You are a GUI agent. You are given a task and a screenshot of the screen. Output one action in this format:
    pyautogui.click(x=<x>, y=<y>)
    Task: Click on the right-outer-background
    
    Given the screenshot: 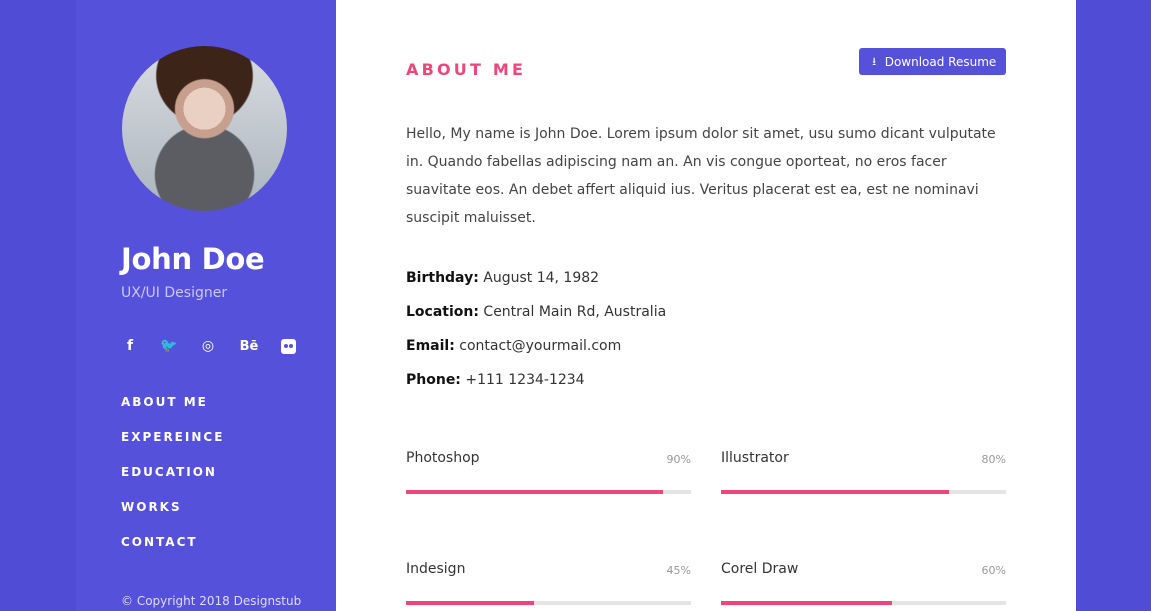 What is the action you would take?
    pyautogui.click(x=1113, y=305)
    